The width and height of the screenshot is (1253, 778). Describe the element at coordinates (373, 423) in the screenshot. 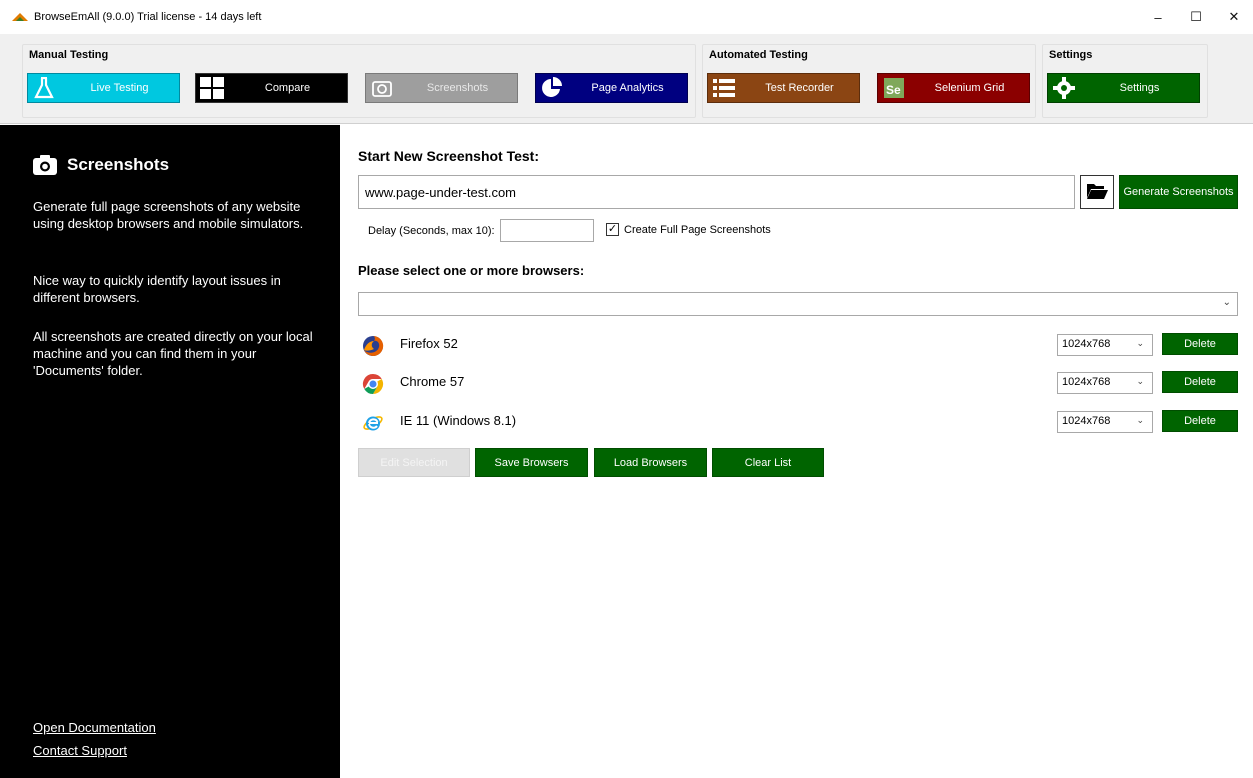

I see `ie-icon` at that location.